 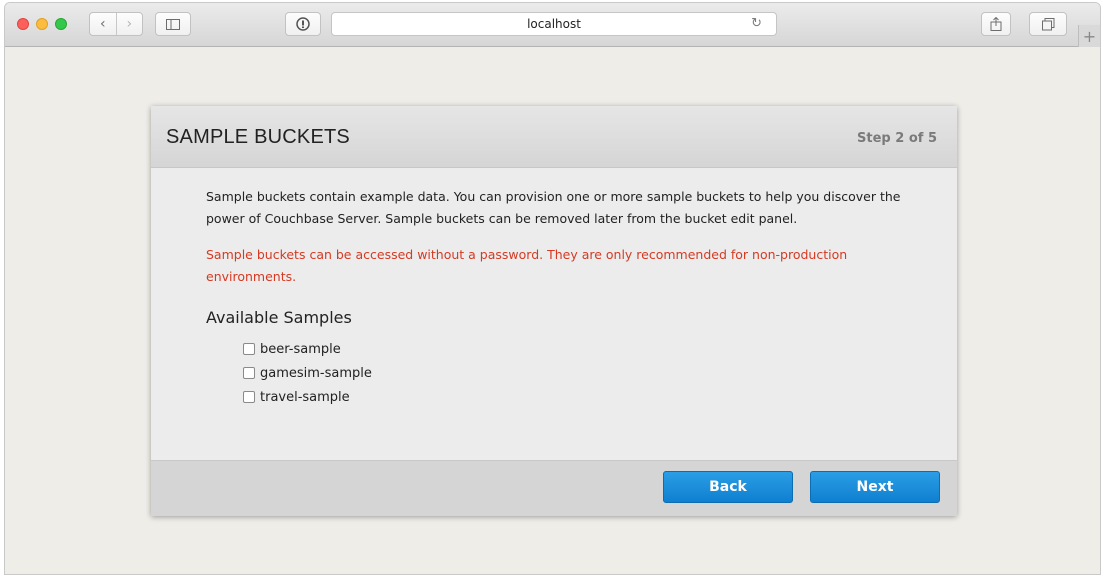 I want to click on address-bar: localhost ↻, so click(x=554, y=24).